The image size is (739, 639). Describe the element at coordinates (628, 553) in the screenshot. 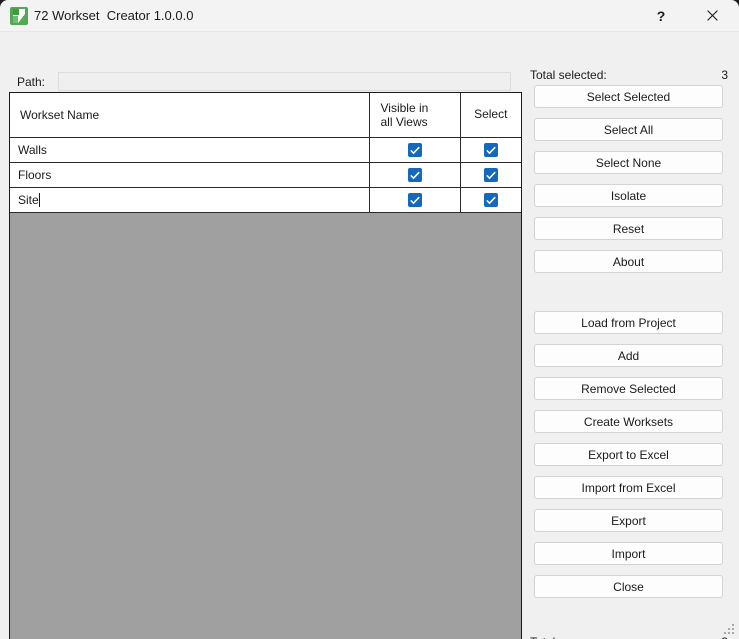

I see `button-import: Import` at that location.